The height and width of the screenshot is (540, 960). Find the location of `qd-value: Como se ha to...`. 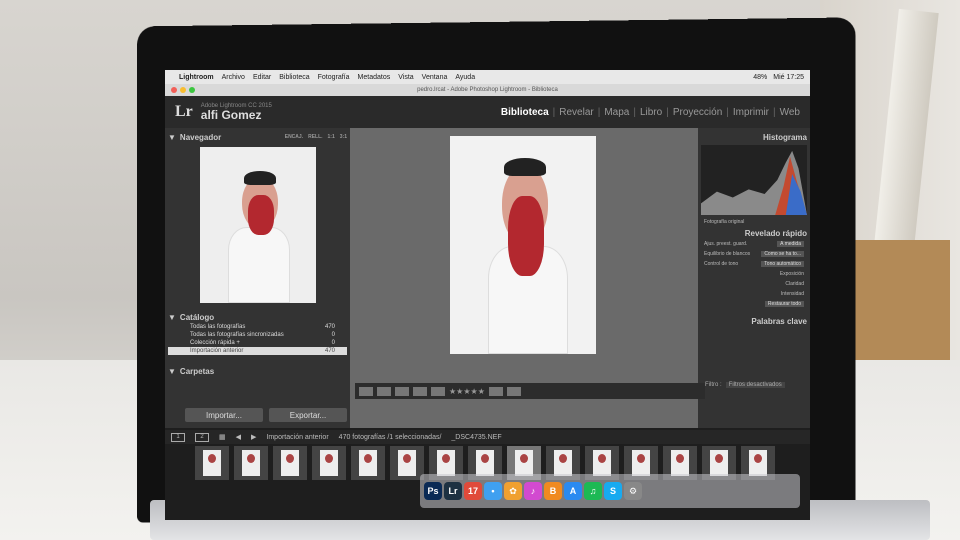

qd-value: Como se ha to... is located at coordinates (782, 254).